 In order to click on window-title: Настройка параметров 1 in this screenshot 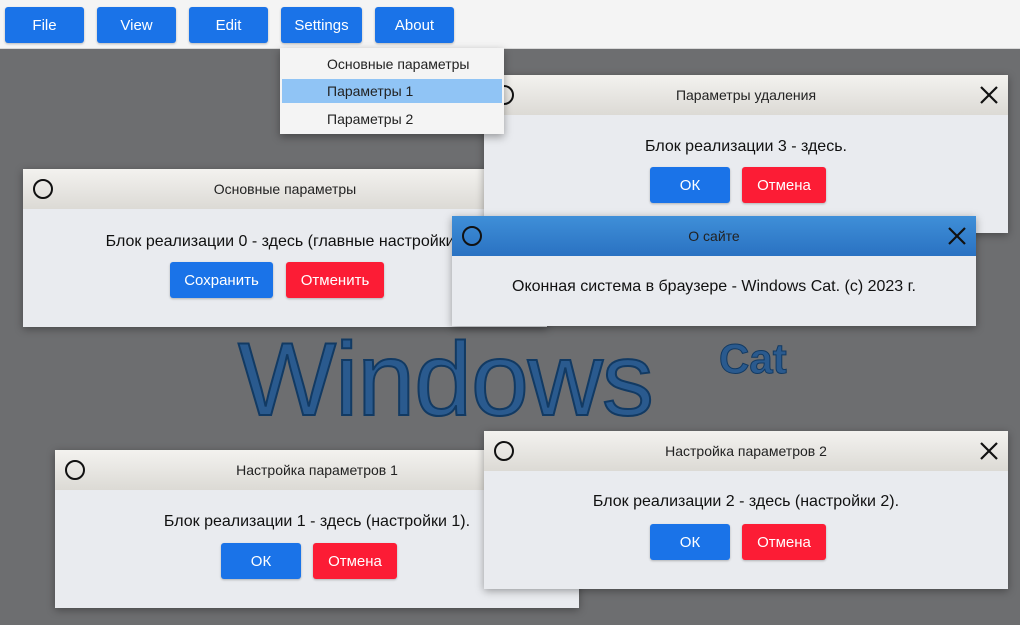, I will do `click(317, 470)`.